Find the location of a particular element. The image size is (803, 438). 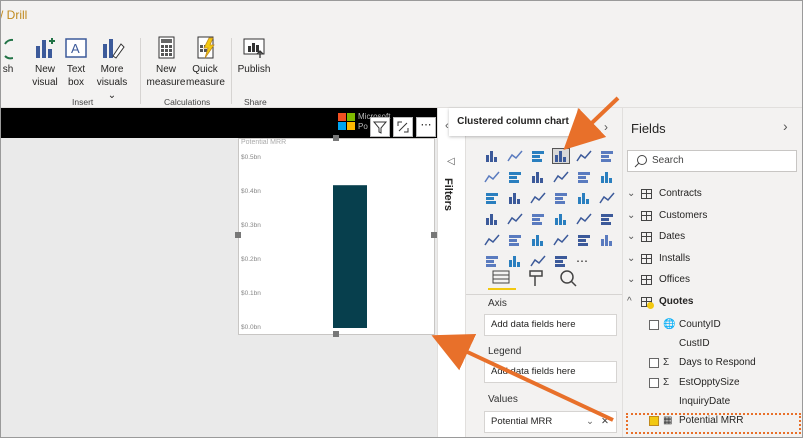

field-table-offices: ⌄ Offices is located at coordinates (713, 280).